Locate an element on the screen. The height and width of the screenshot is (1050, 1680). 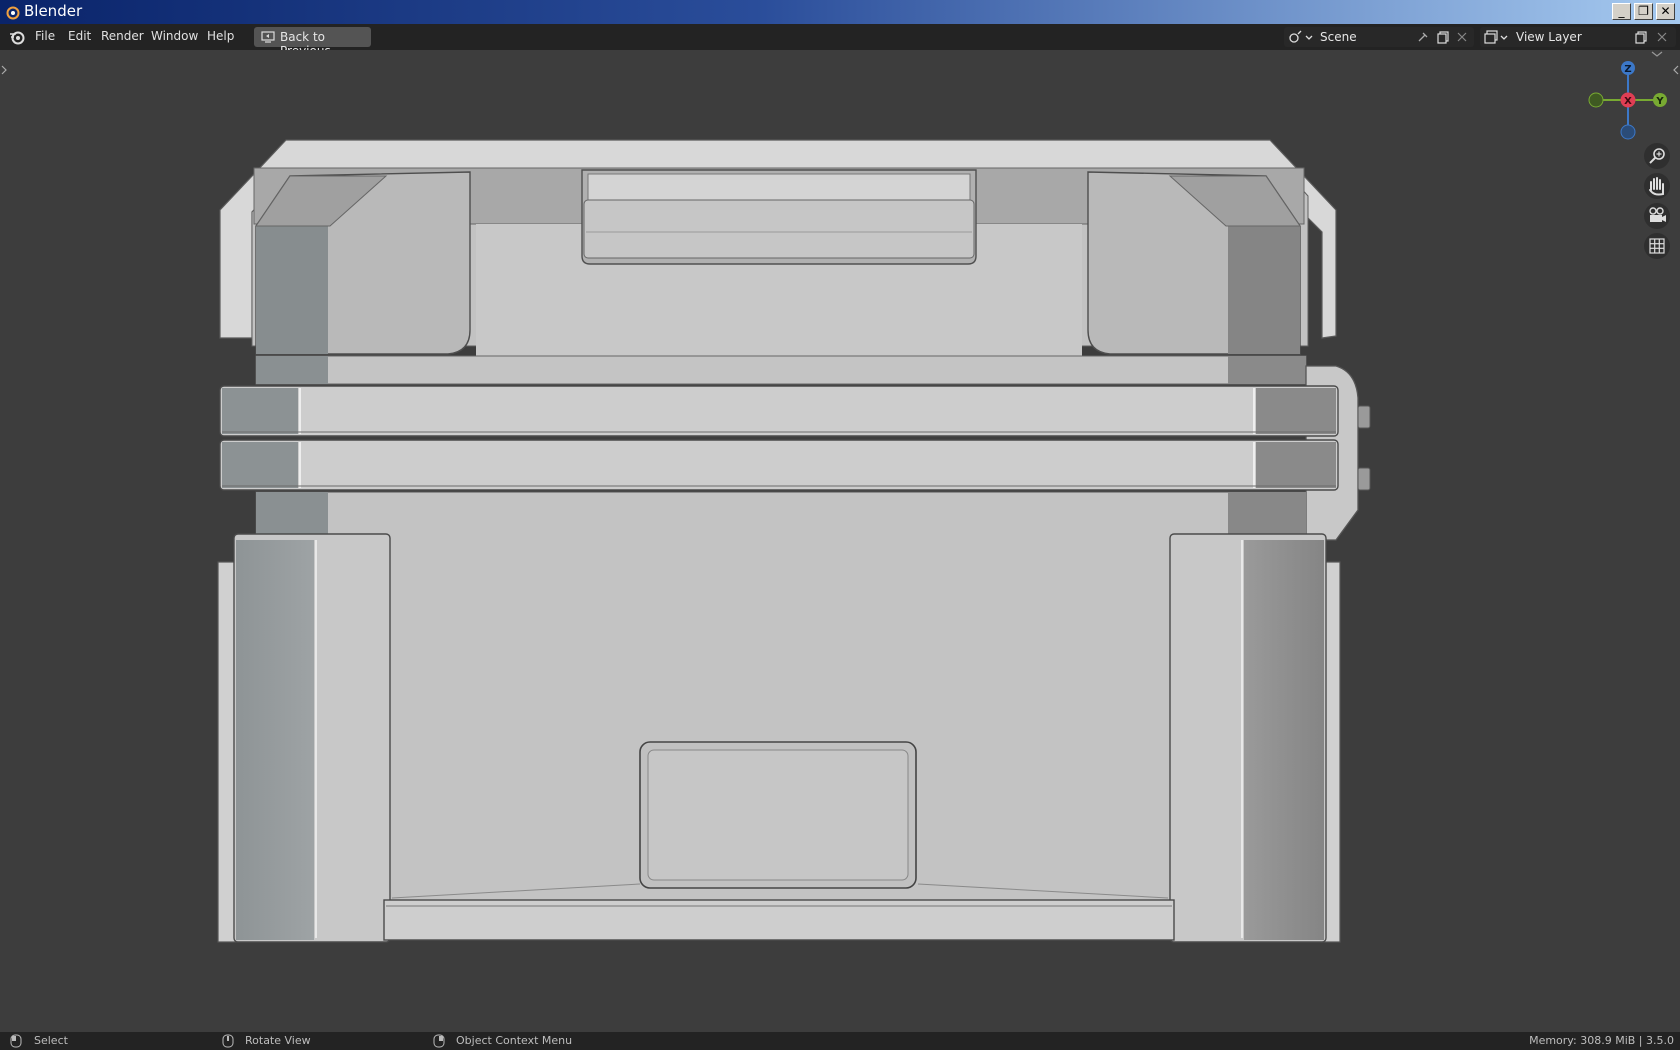
view-layer-selector: View Layer is located at coordinates (1578, 37).